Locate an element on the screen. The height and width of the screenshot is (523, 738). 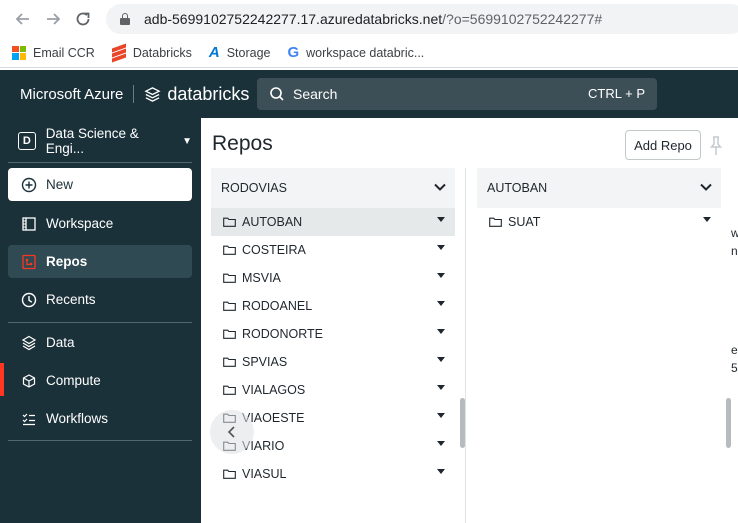
google-logo-icon: G is located at coordinates (293, 52).